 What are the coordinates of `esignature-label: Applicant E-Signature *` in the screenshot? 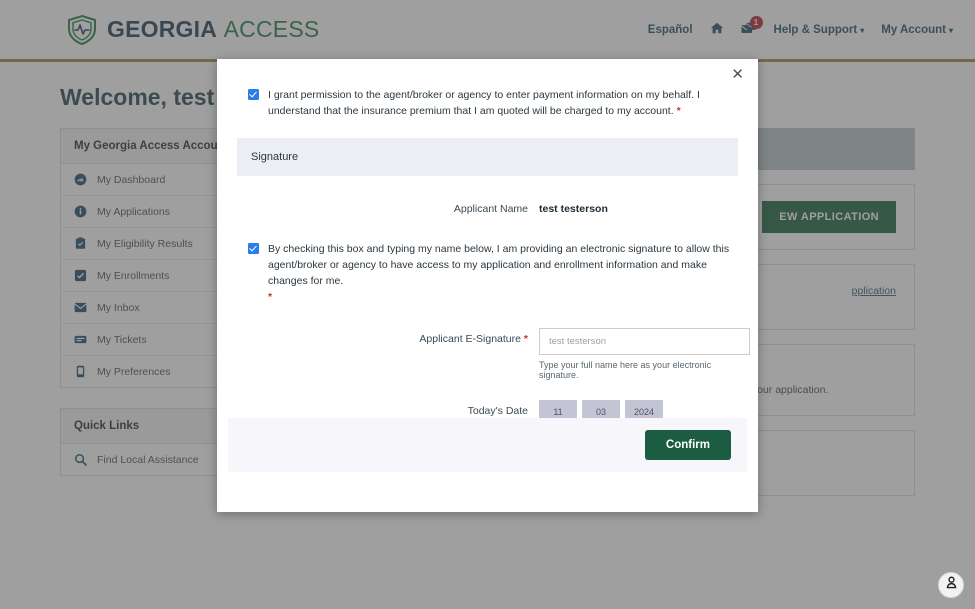 It's located at (378, 336).